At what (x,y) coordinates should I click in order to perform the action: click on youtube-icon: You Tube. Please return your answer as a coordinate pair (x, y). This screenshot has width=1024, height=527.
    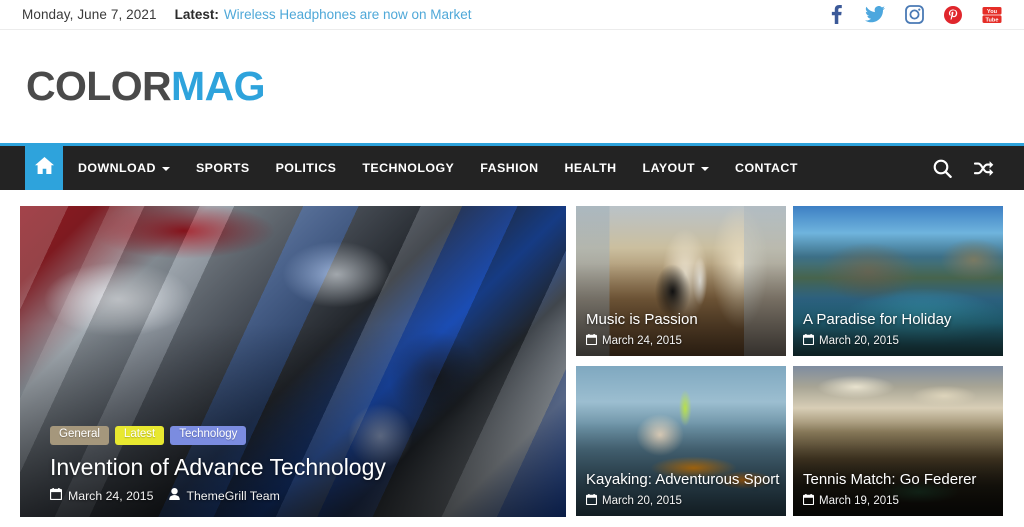
    Looking at the image, I should click on (992, 15).